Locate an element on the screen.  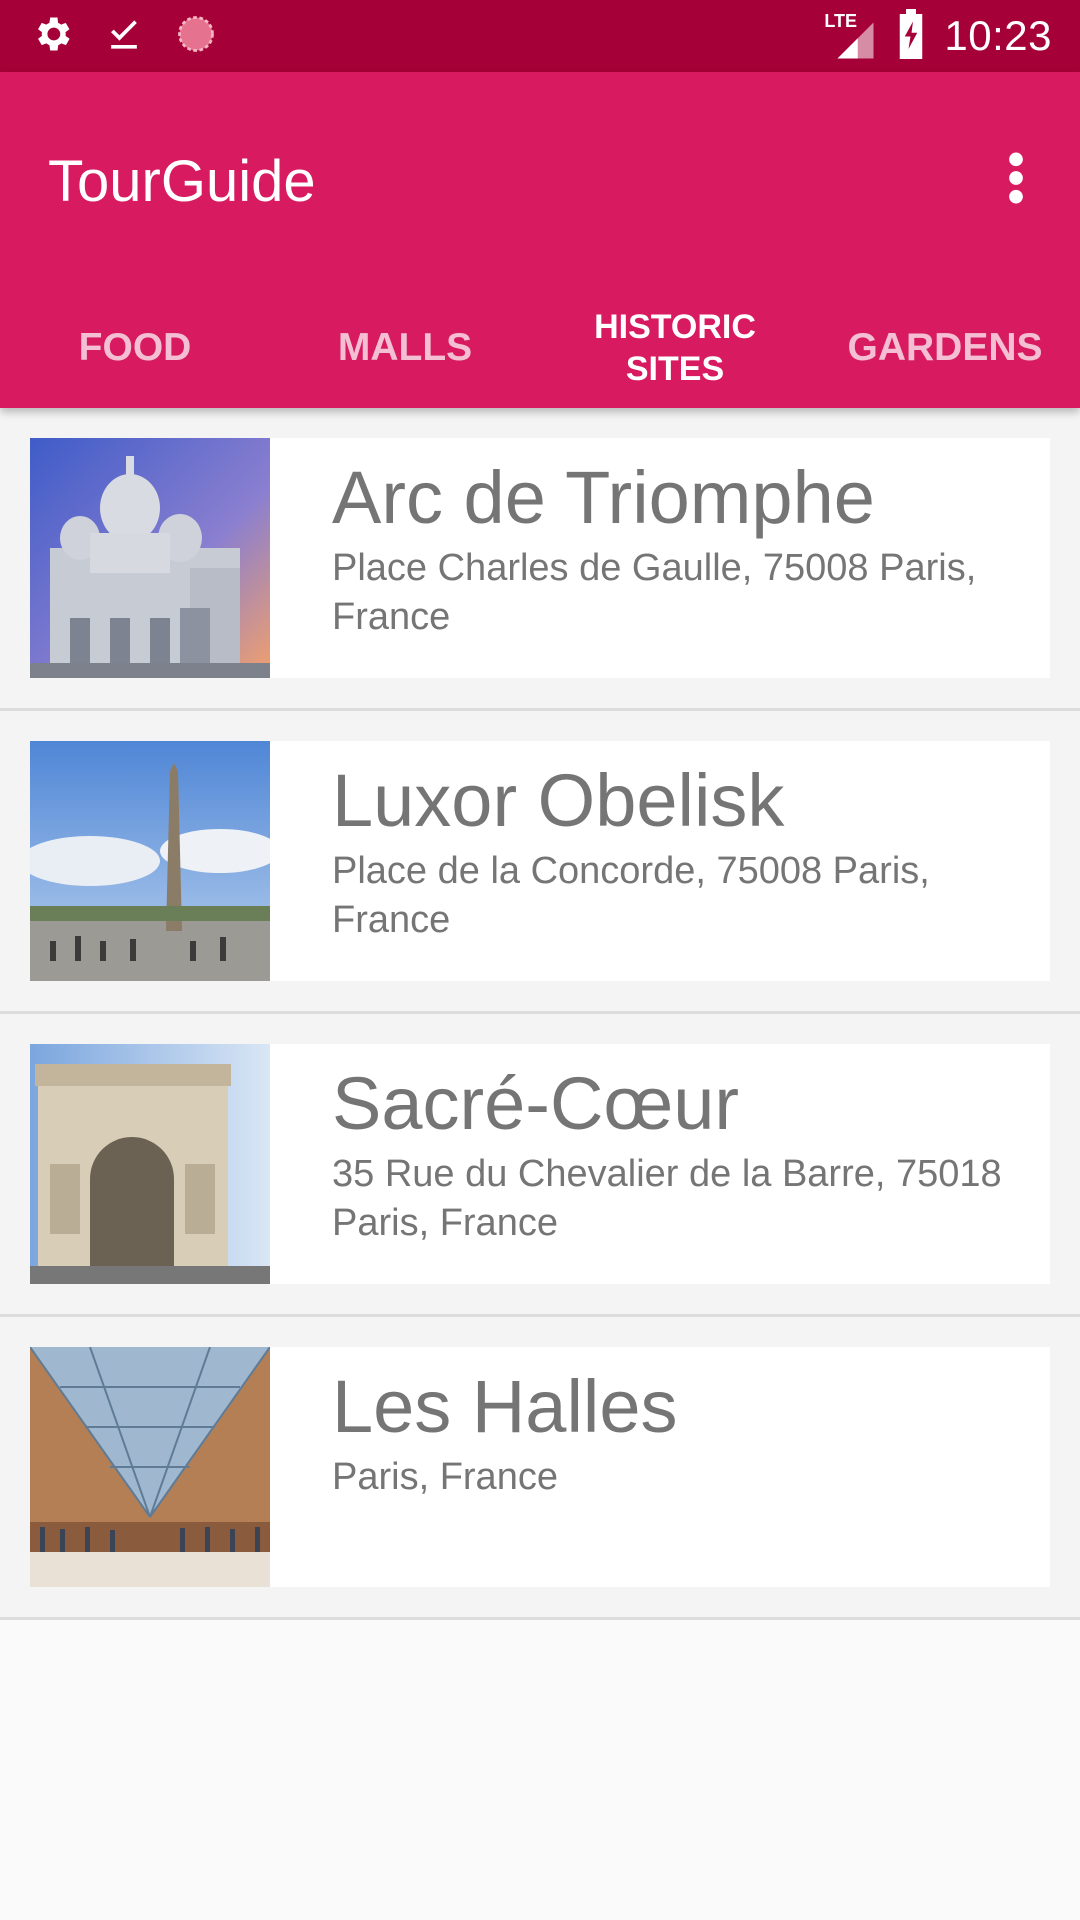
place-name: Les Halles is located at coordinates (505, 1406).